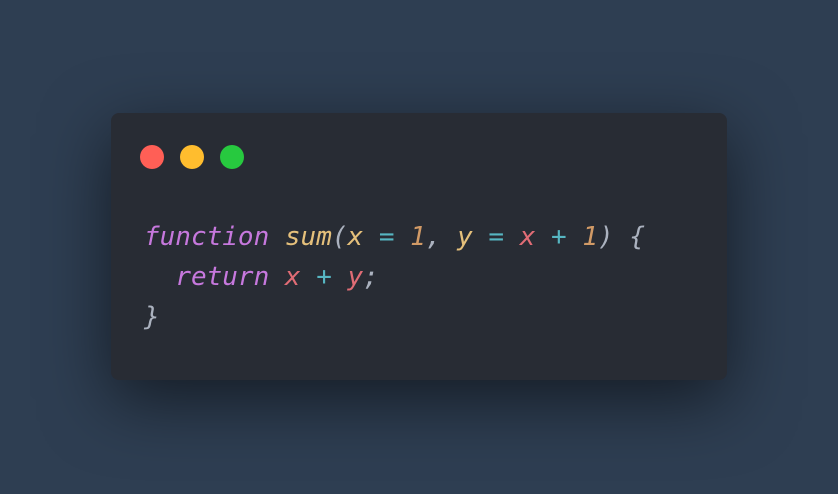 This screenshot has width=838, height=494. Describe the element at coordinates (152, 157) in the screenshot. I see `close-button` at that location.